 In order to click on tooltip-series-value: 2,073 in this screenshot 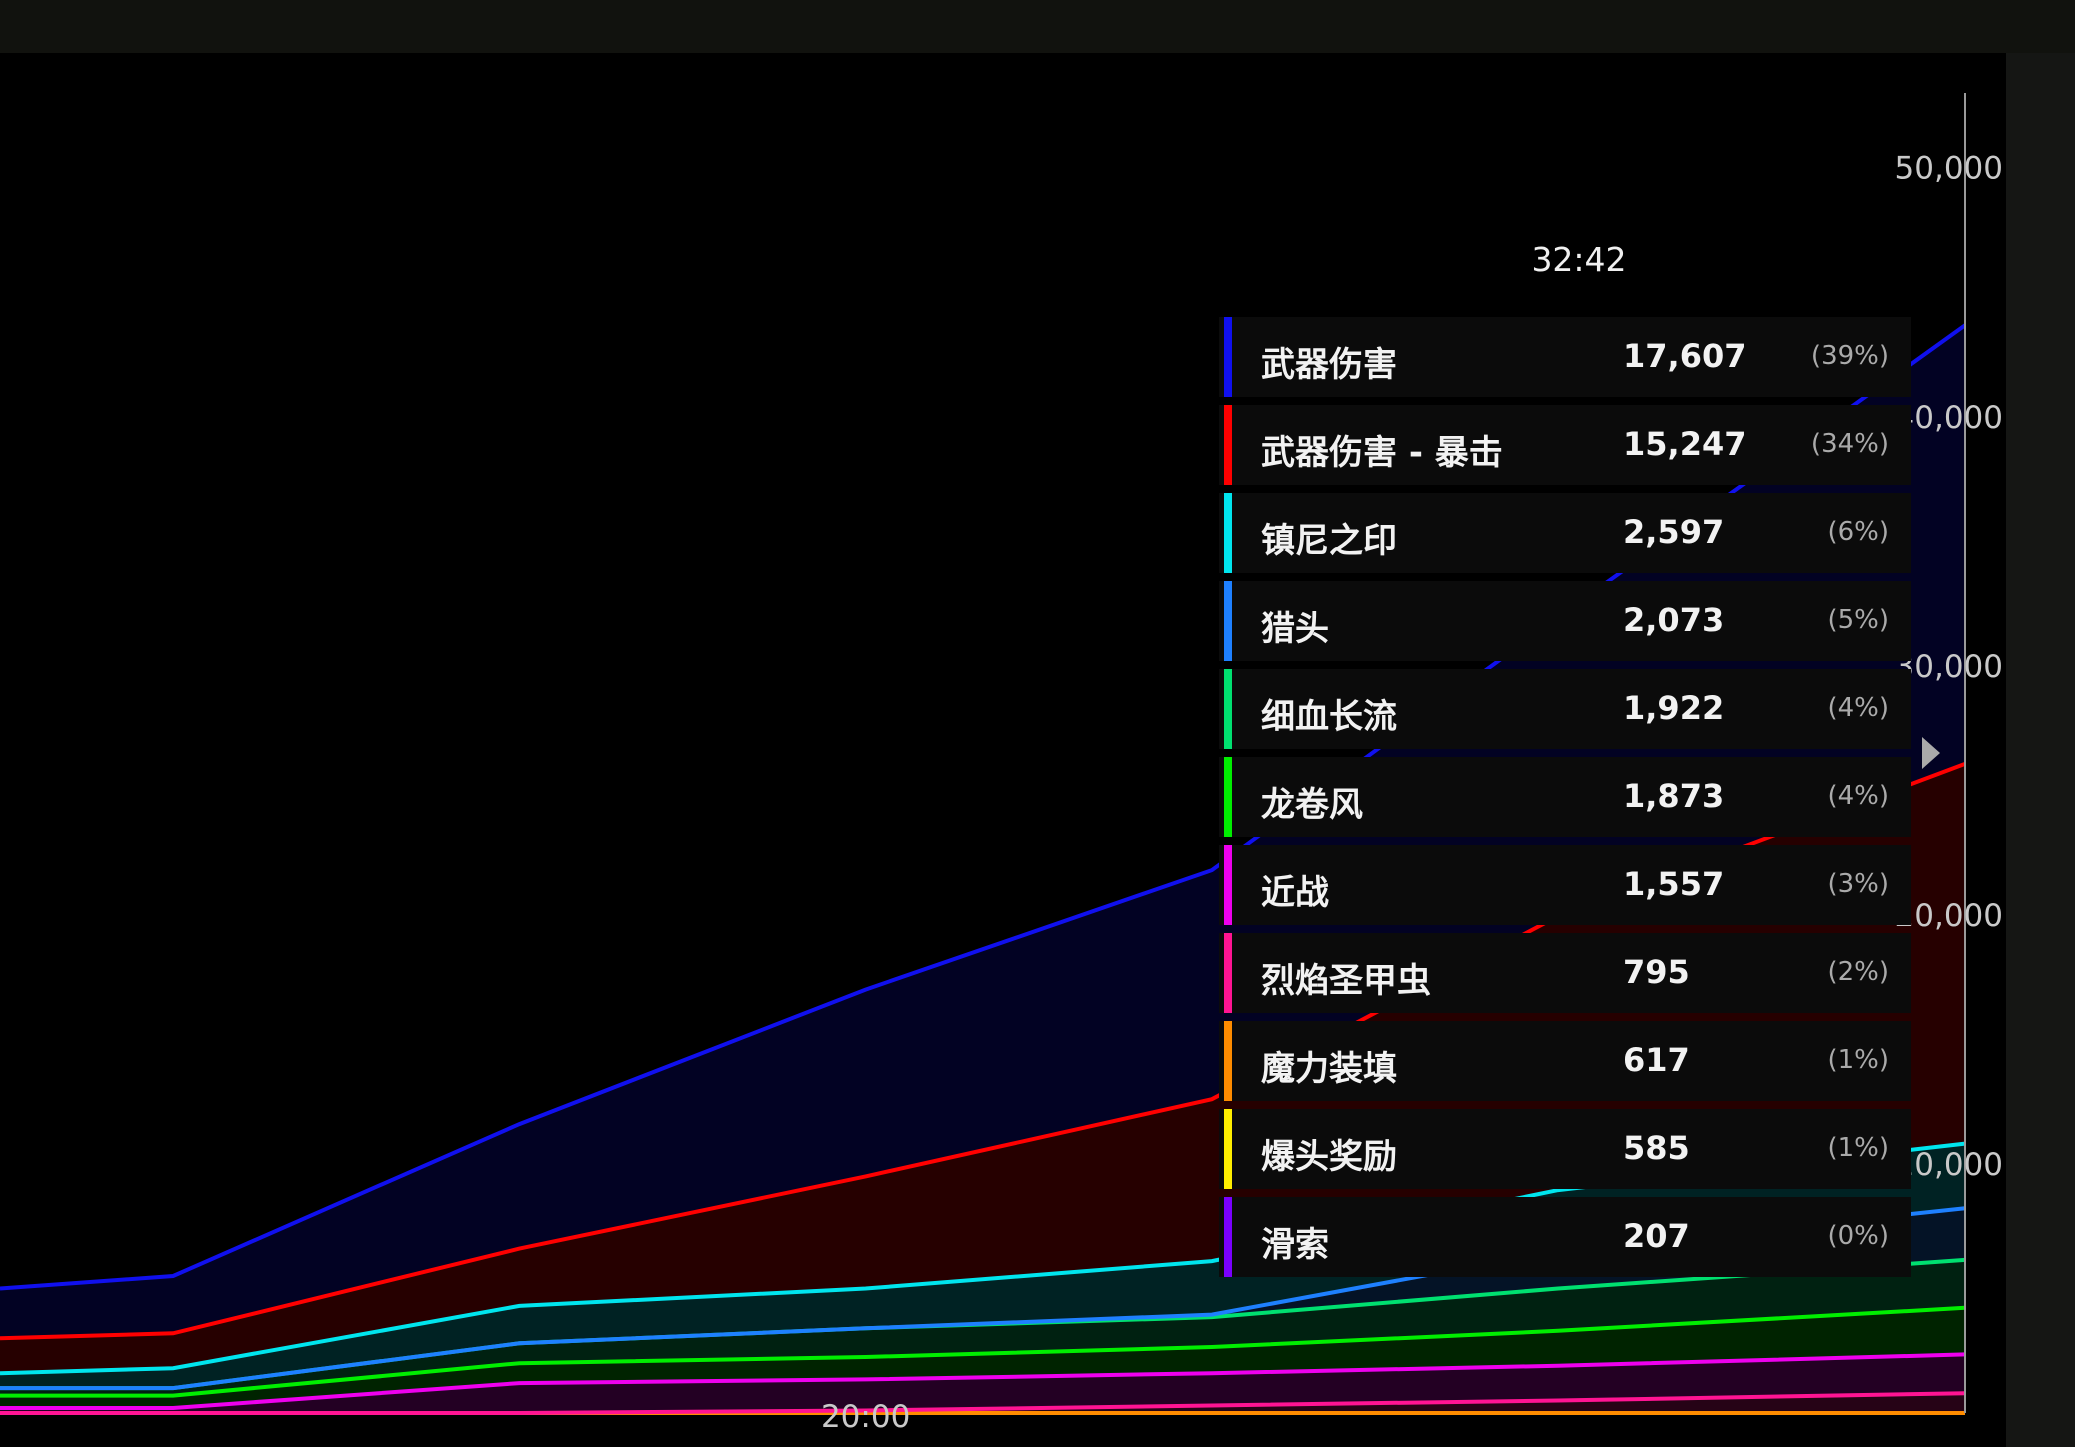, I will do `click(1674, 620)`.